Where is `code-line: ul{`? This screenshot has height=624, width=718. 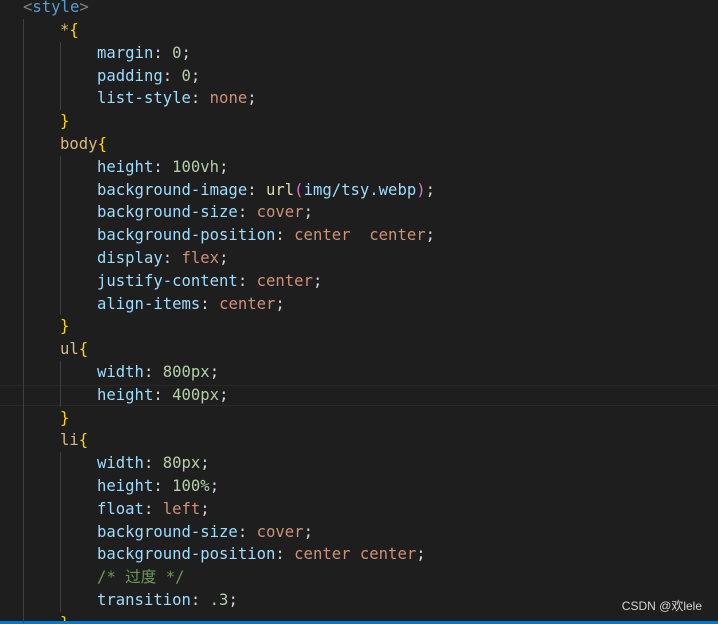
code-line: ul{ is located at coordinates (44, 349).